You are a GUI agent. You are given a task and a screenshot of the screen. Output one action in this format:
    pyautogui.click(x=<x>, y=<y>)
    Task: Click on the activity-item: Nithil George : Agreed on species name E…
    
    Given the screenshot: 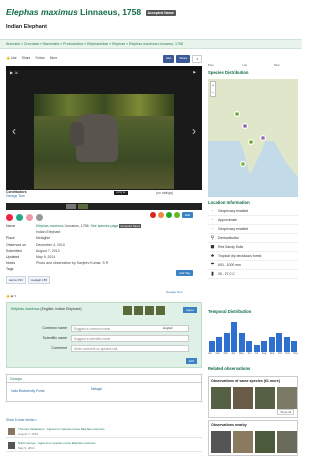 What is the action you would take?
    pyautogui.click(x=104, y=446)
    